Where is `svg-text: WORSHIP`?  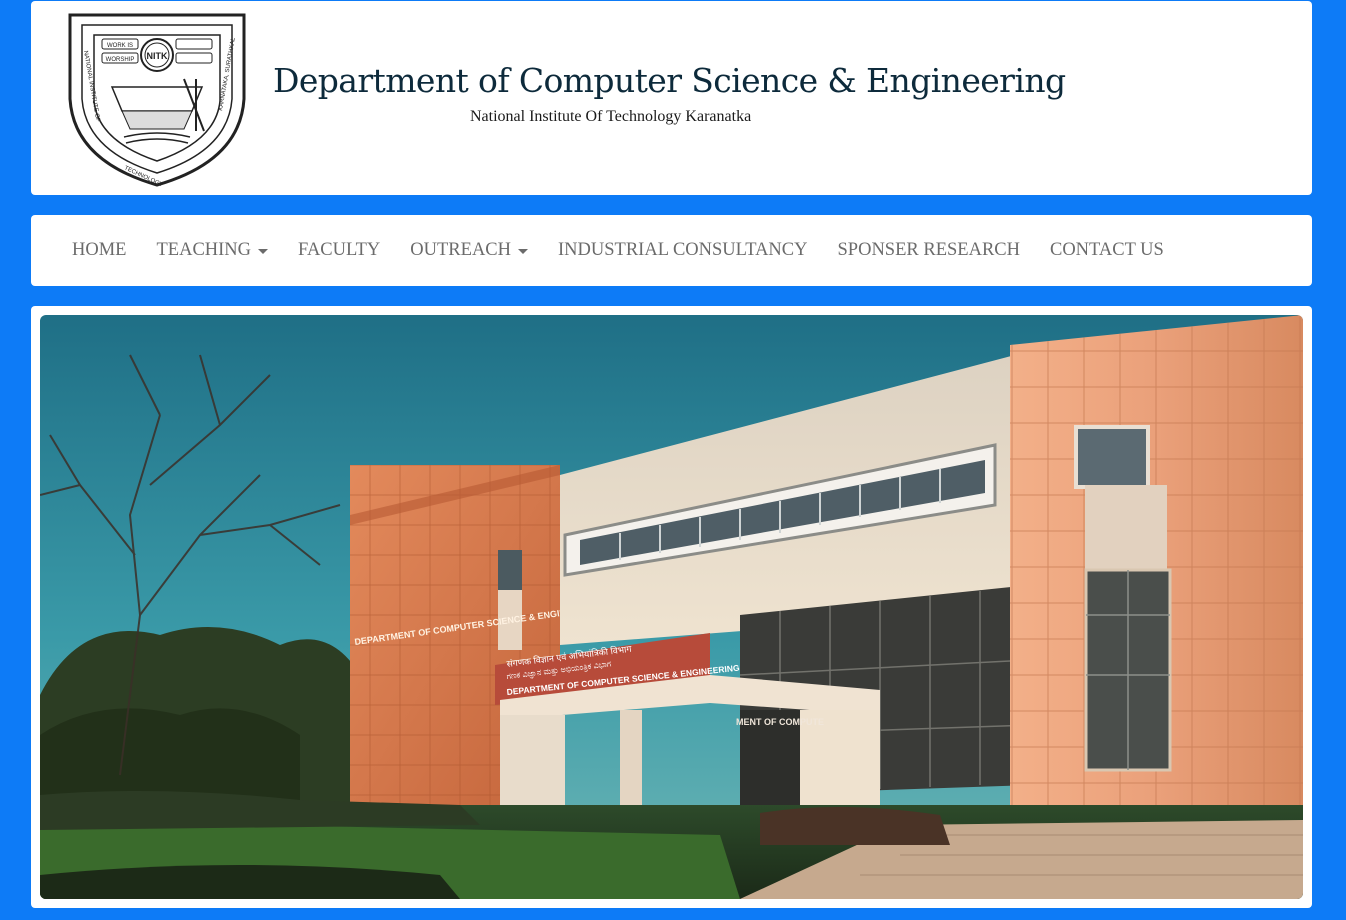
svg-text: WORSHIP is located at coordinates (120, 60).